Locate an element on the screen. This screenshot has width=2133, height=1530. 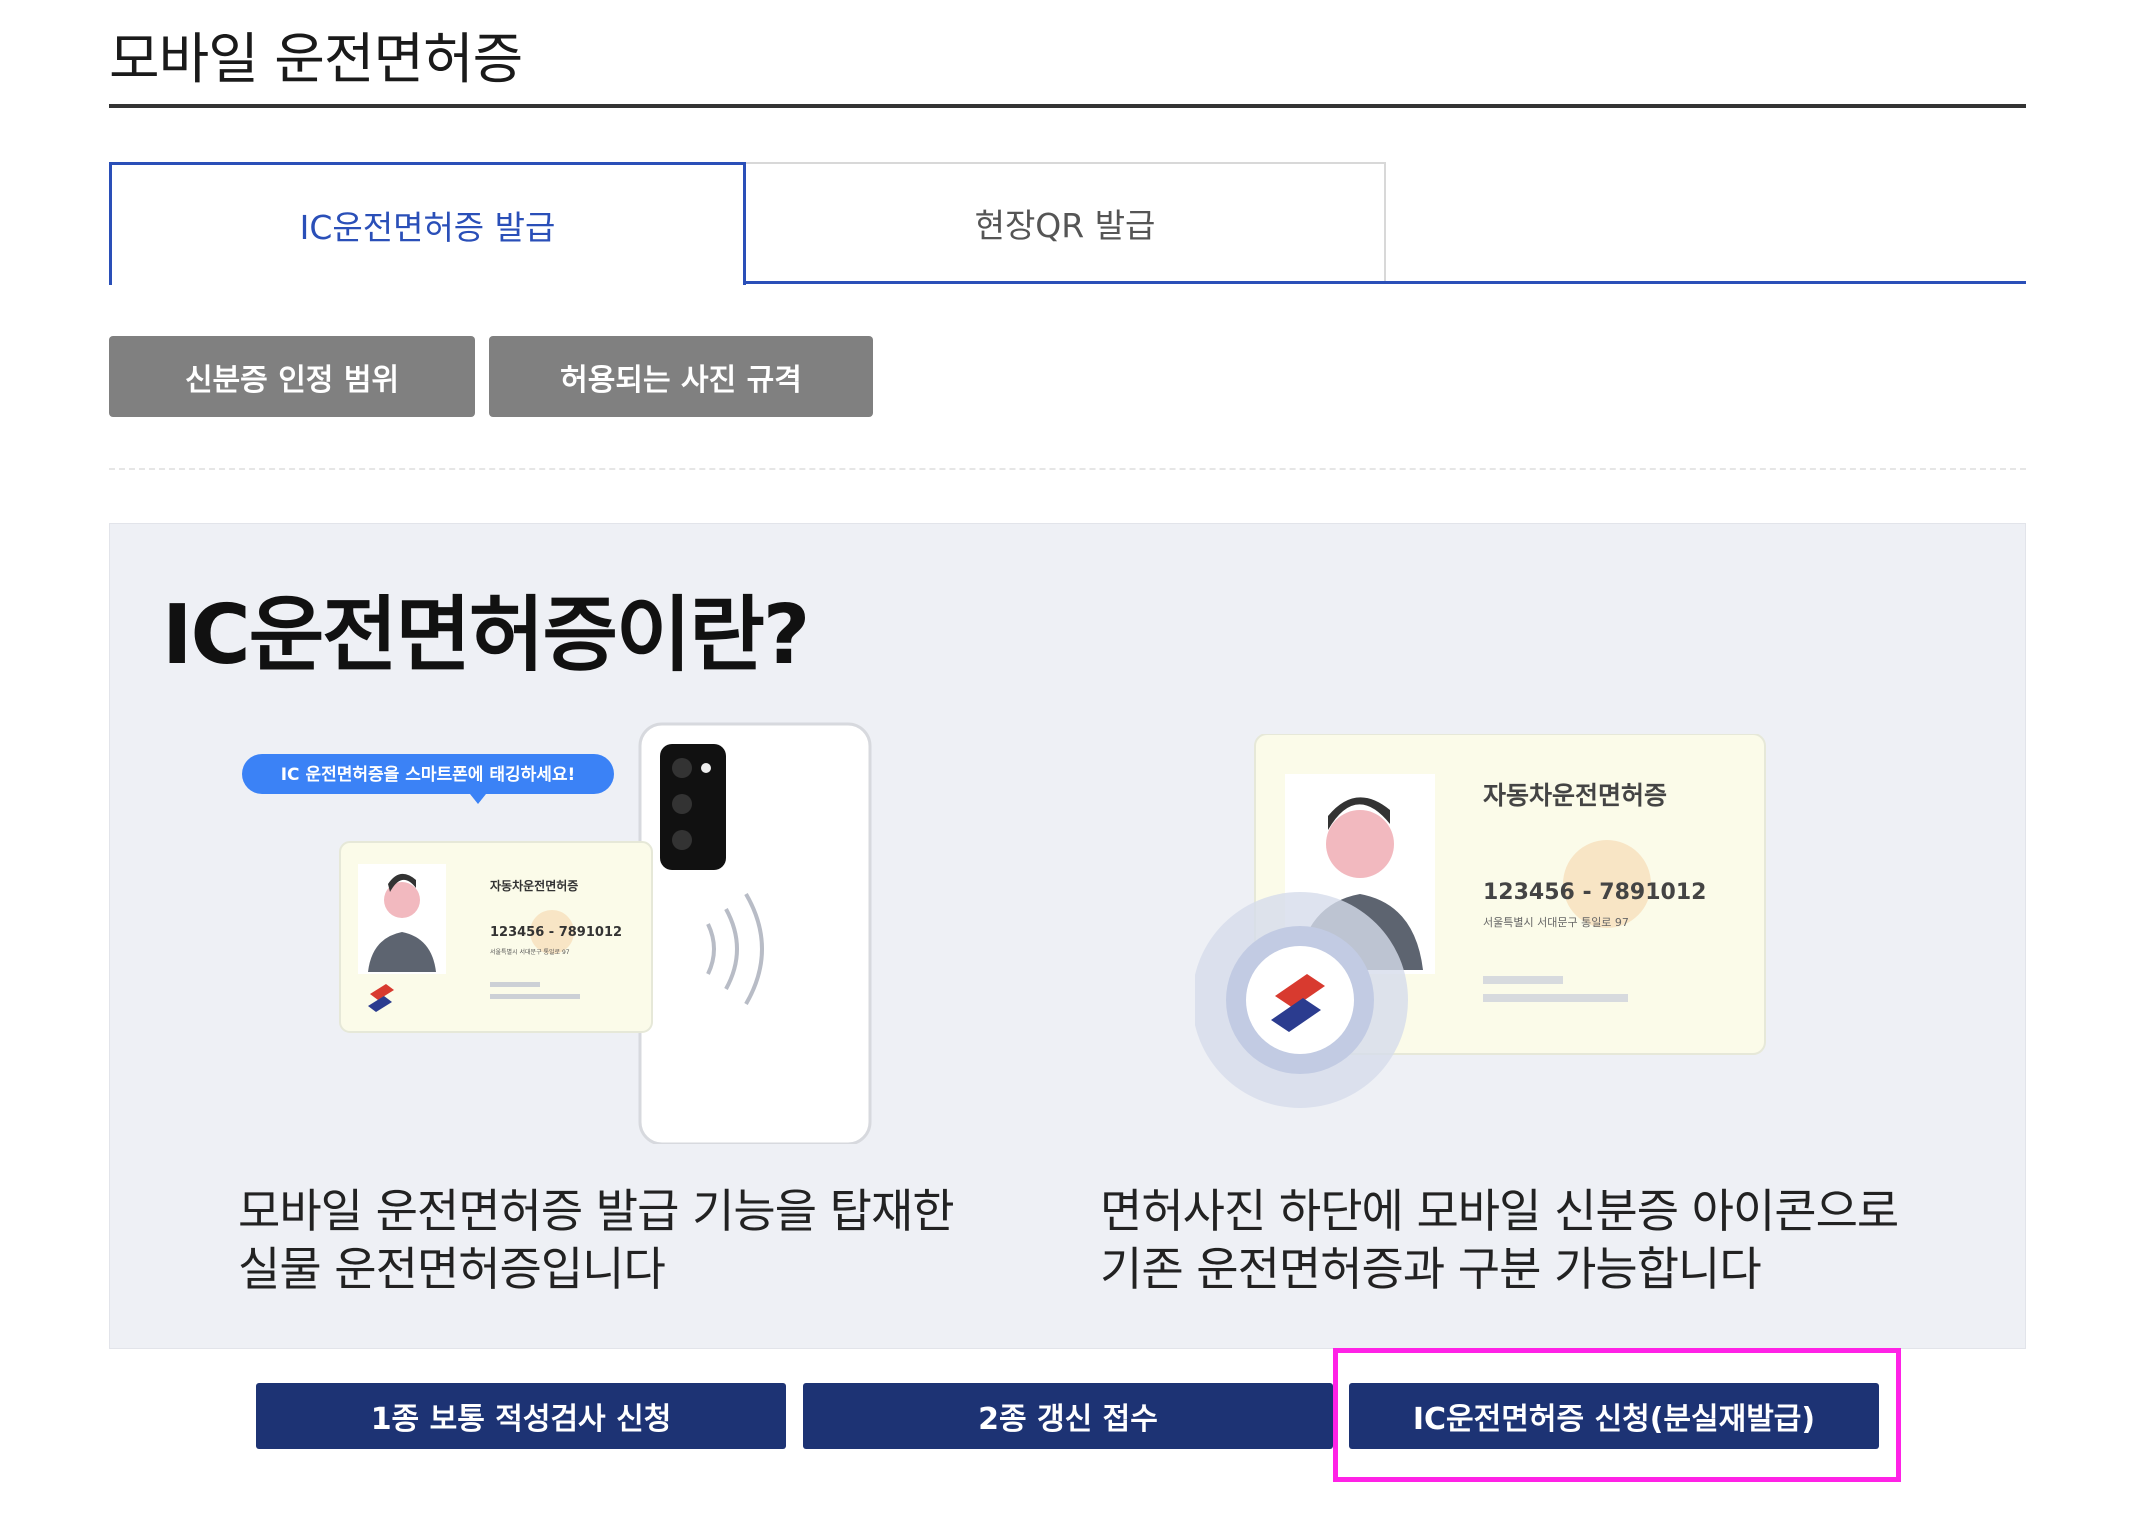
tag-hint-bubble: IC 운전면허증을 스마트폰에 태깅하세요! is located at coordinates (428, 779).